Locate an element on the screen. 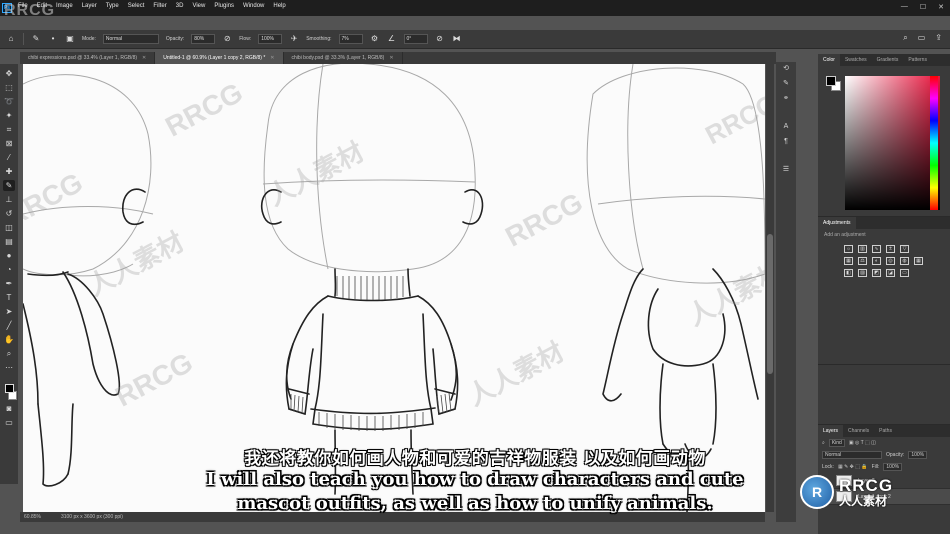  kind-filter-select: Kind is located at coordinates (836, 443).